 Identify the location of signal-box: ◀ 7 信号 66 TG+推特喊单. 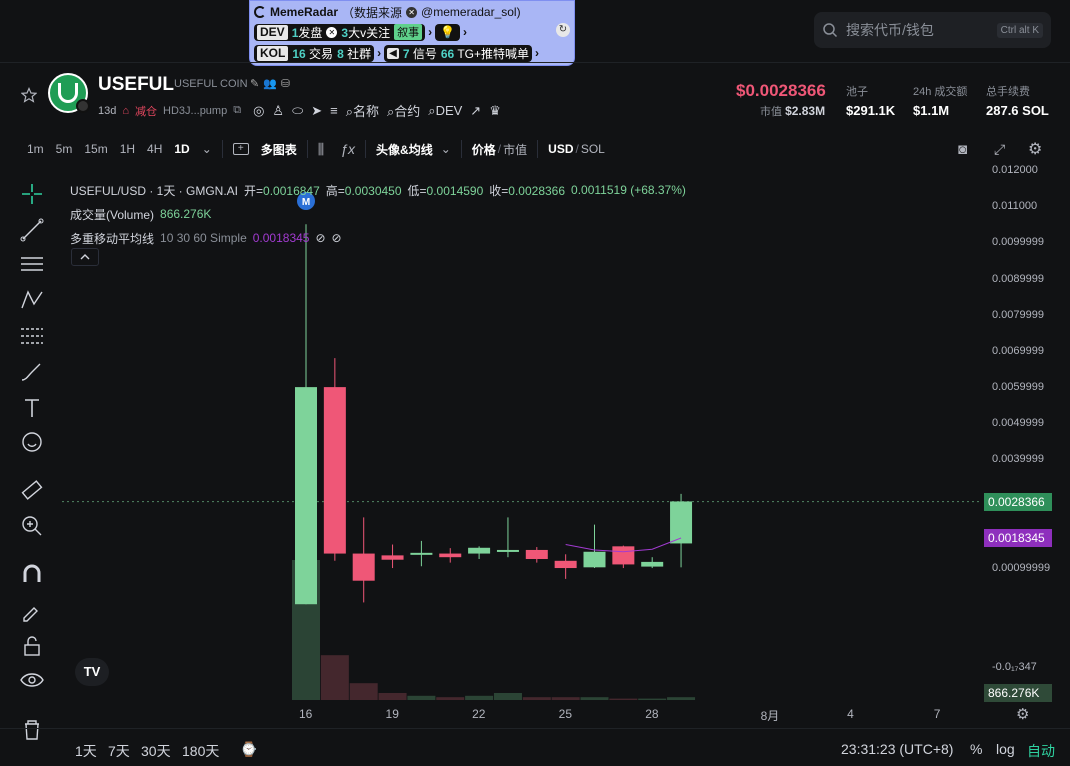
(458, 53).